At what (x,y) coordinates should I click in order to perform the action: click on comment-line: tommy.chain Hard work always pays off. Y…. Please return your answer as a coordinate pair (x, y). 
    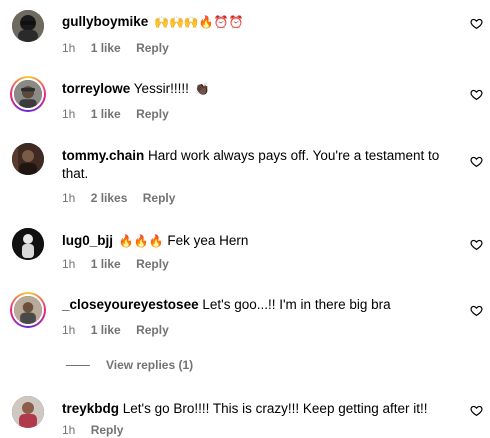
    Looking at the image, I should click on (259, 165).